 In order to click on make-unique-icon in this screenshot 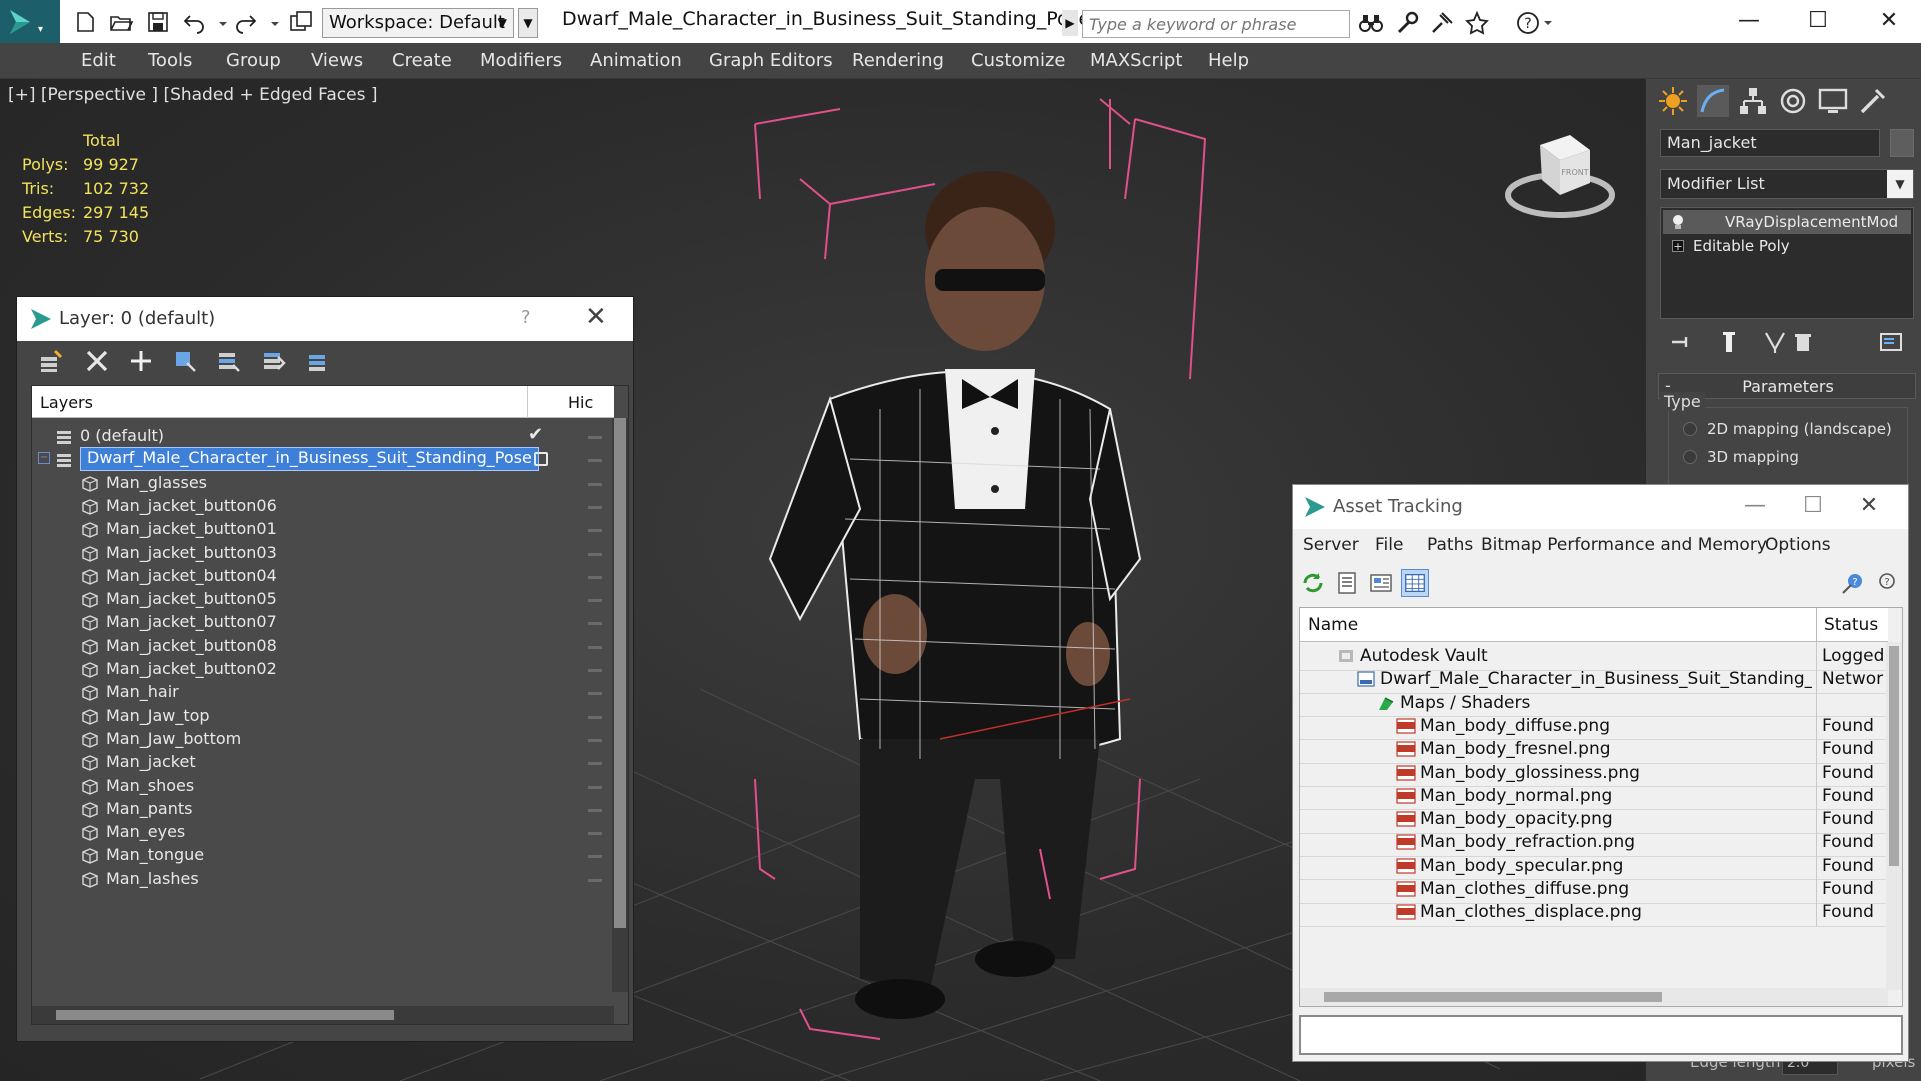, I will do `click(1775, 342)`.